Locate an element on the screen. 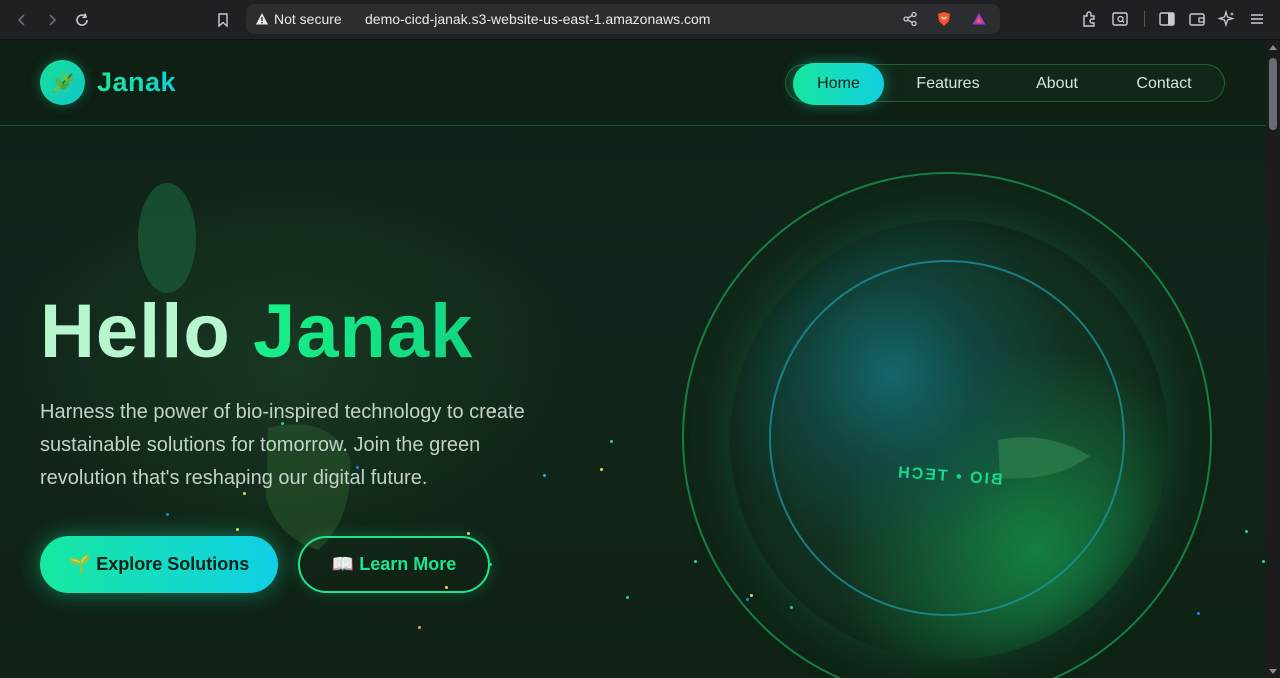 Image resolution: width=1280 pixels, height=678 pixels. warning-icon is located at coordinates (262, 19).